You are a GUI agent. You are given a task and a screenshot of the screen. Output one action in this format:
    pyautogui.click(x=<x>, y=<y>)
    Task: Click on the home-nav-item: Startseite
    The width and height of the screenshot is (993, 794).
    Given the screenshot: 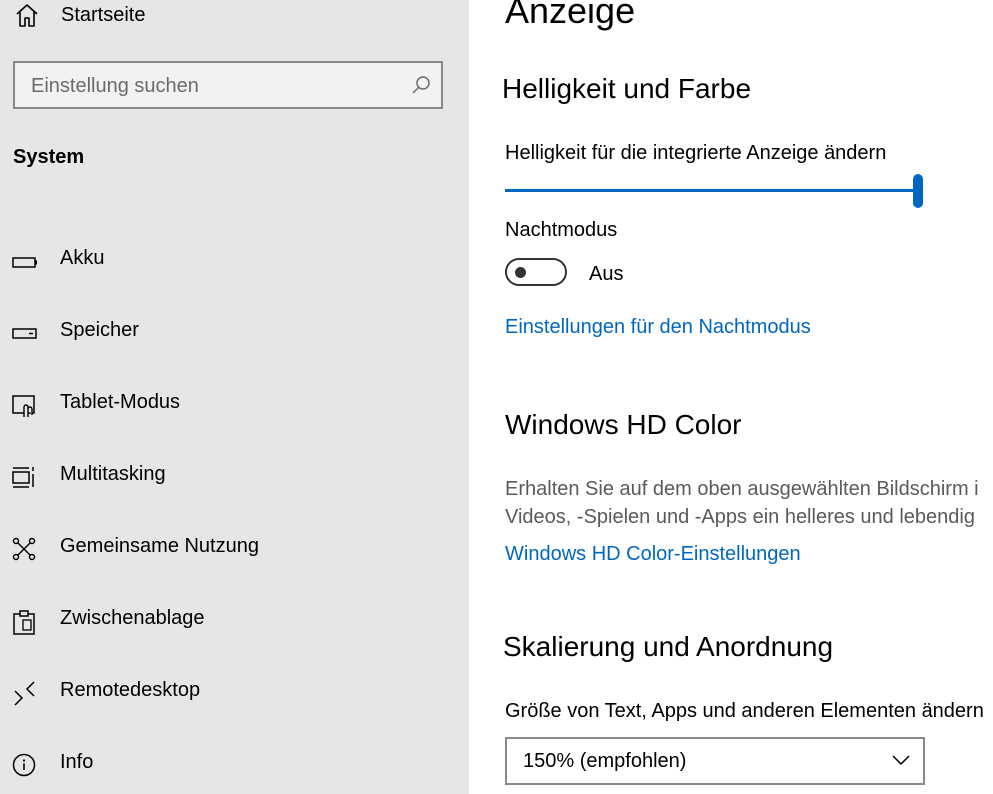 What is the action you would take?
    pyautogui.click(x=233, y=16)
    